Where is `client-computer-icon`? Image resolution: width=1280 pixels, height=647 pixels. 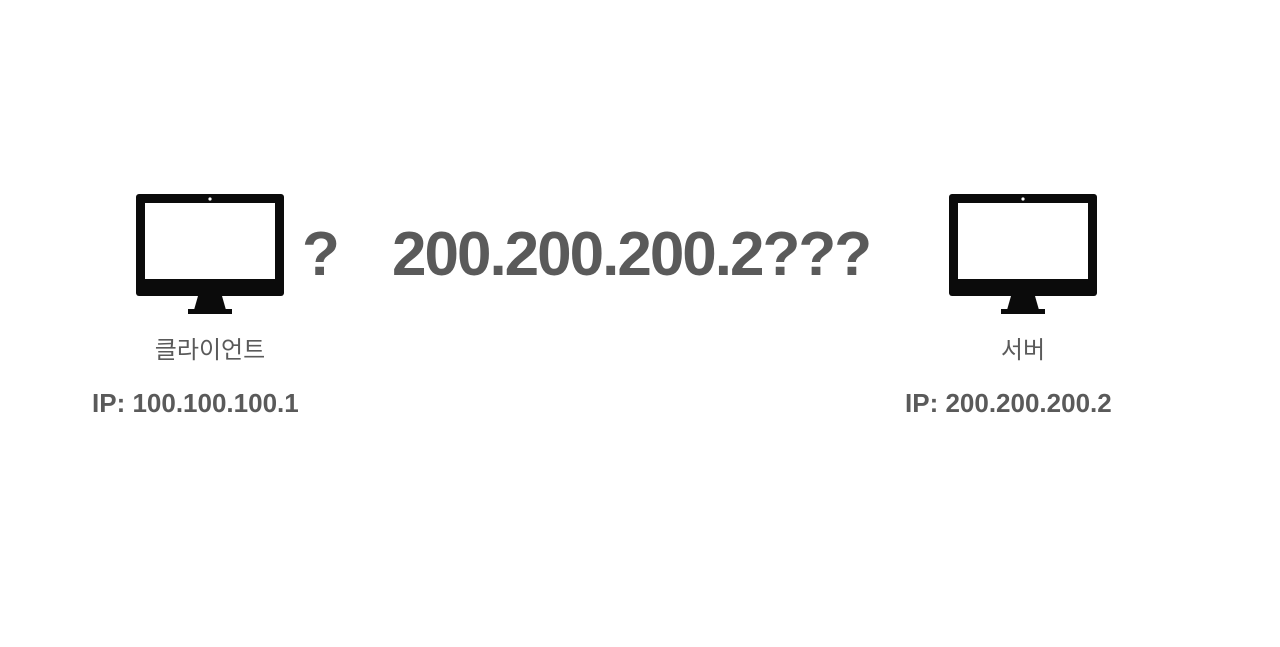
client-computer-icon is located at coordinates (210, 254).